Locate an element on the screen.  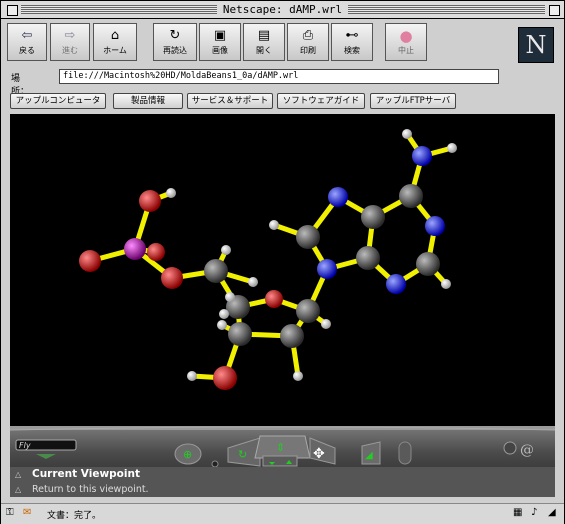
directory-button-ftp: アップルFTPサーバ is located at coordinates (413, 101).